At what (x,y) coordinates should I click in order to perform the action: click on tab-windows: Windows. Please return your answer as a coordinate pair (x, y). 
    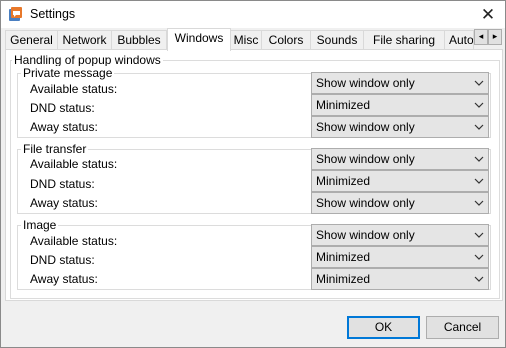
    Looking at the image, I should click on (199, 39).